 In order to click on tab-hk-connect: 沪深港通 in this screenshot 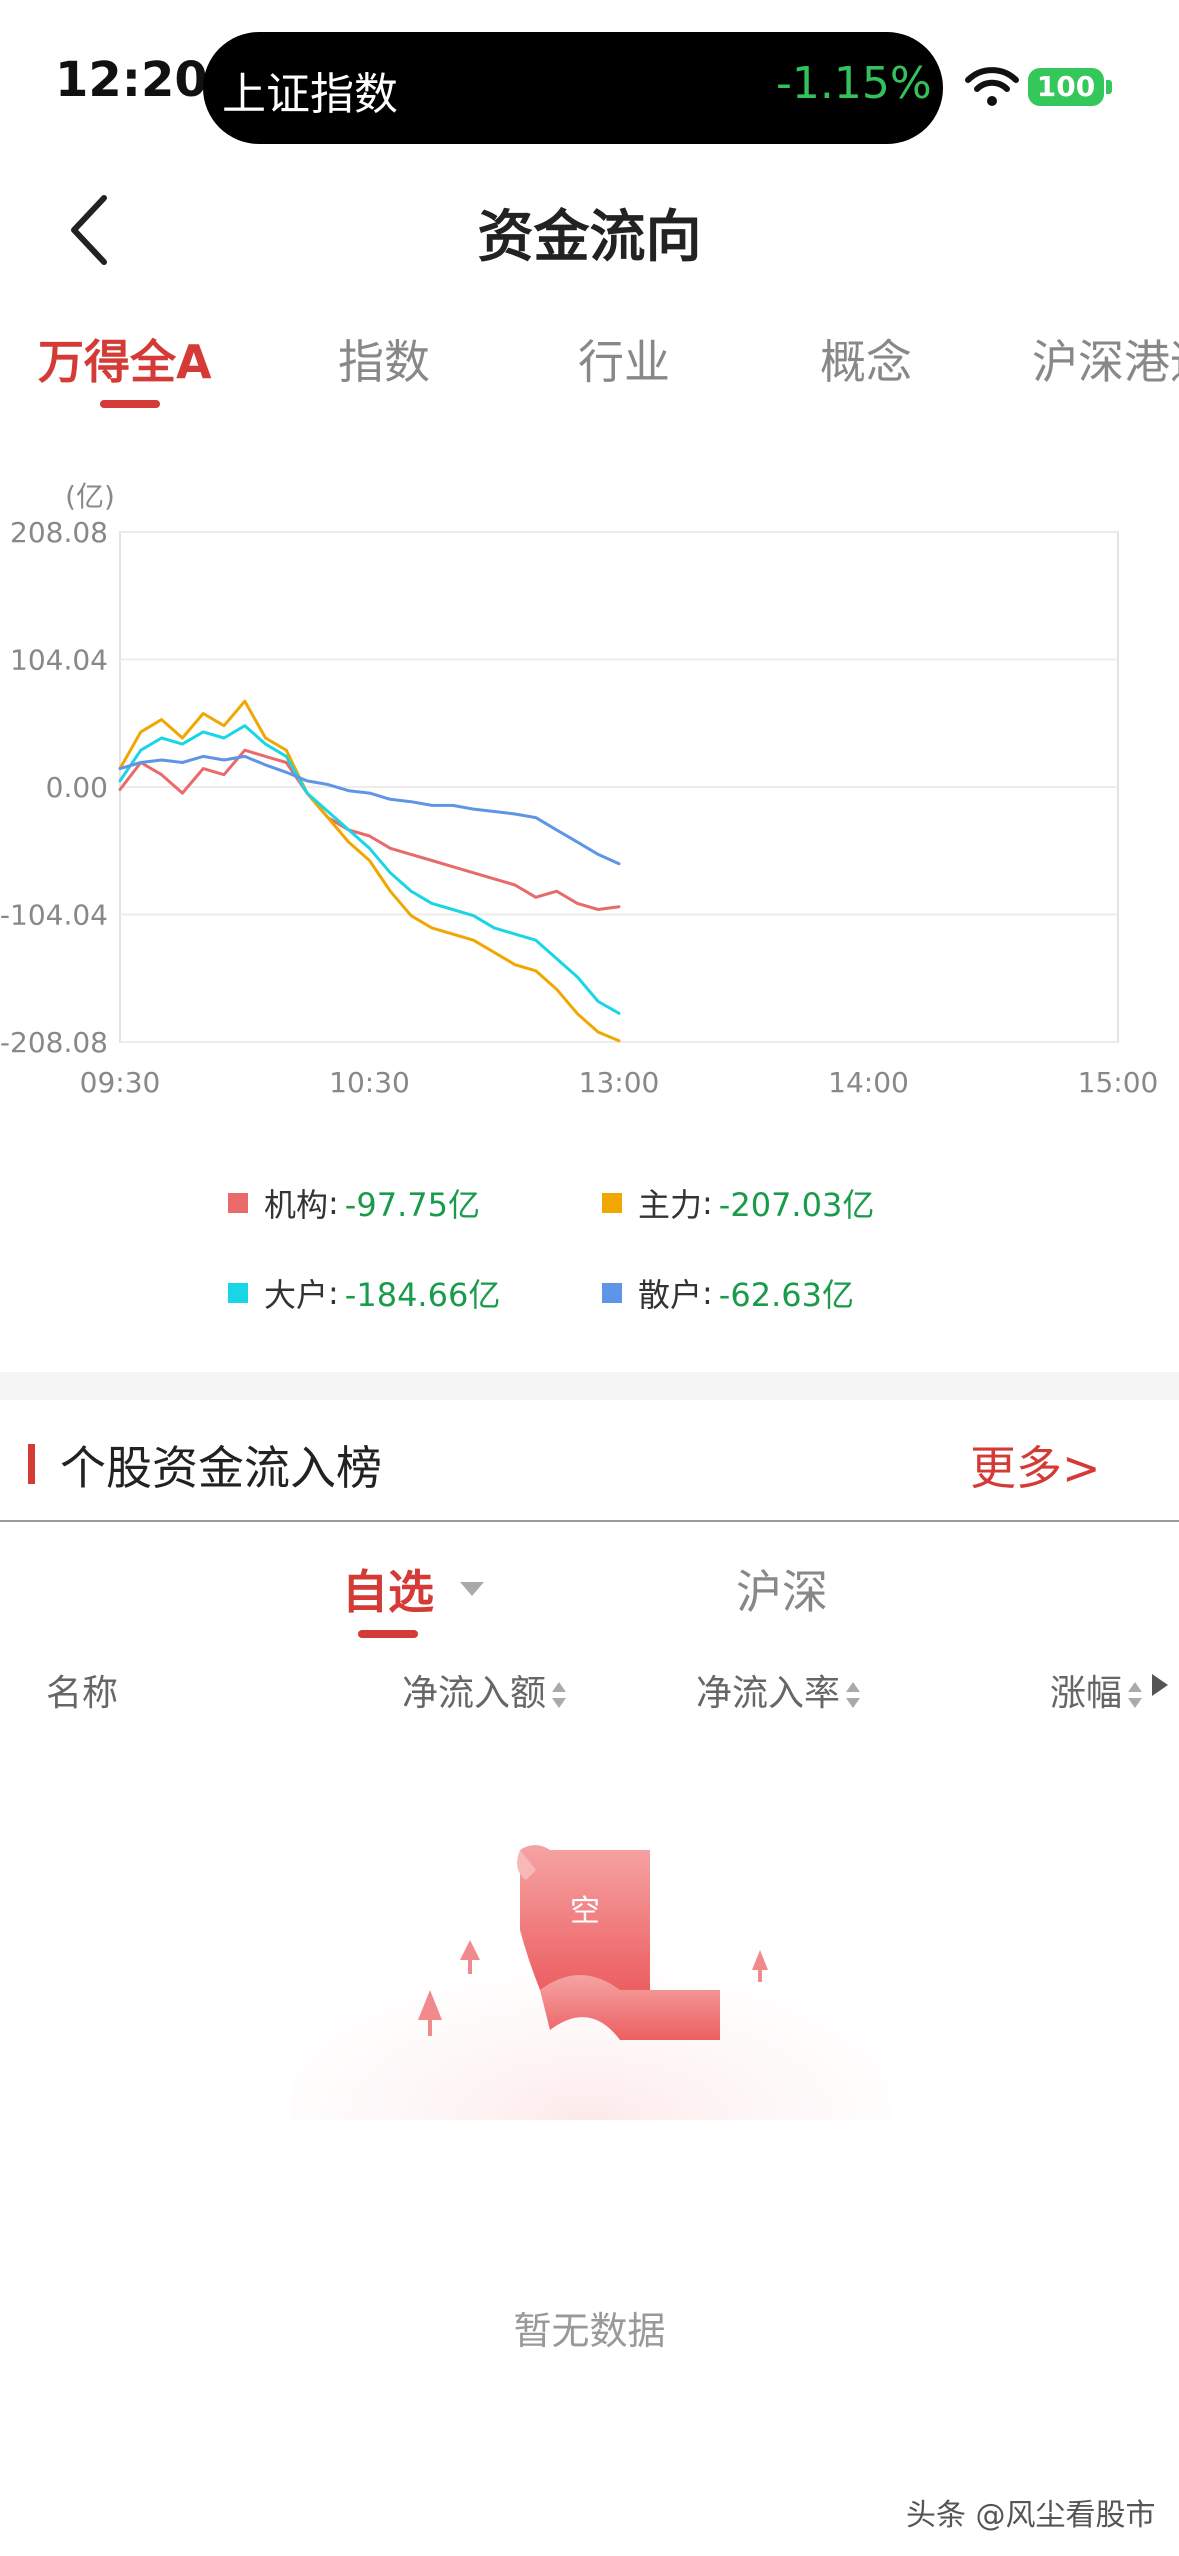, I will do `click(1105, 359)`.